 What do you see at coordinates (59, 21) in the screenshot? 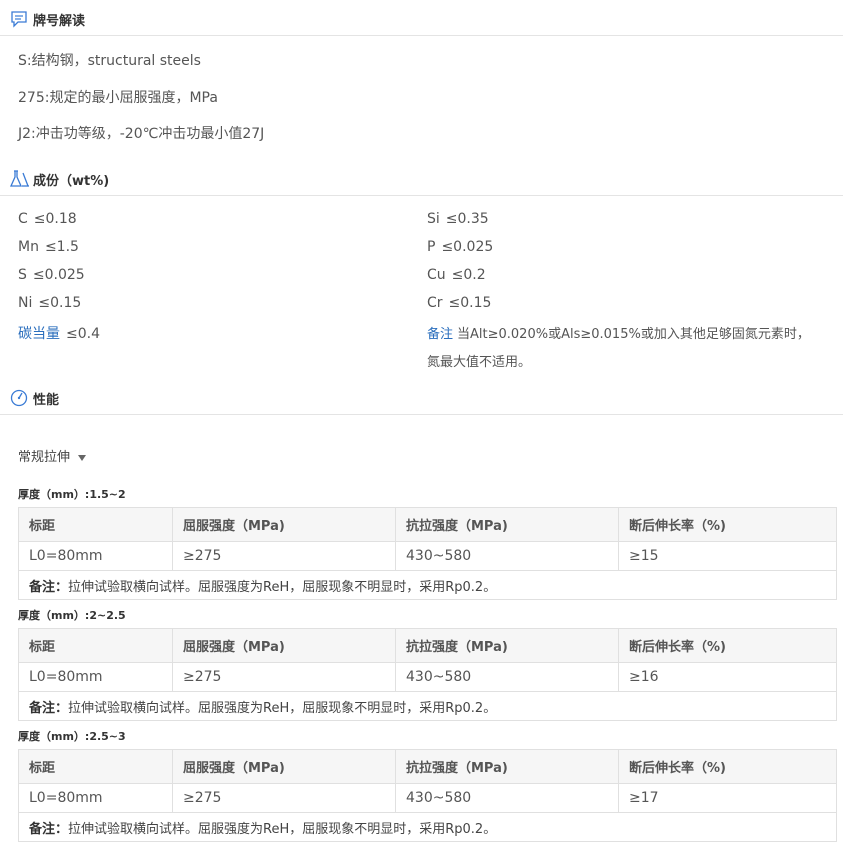
I see `designation-title: 牌号解读` at bounding box center [59, 21].